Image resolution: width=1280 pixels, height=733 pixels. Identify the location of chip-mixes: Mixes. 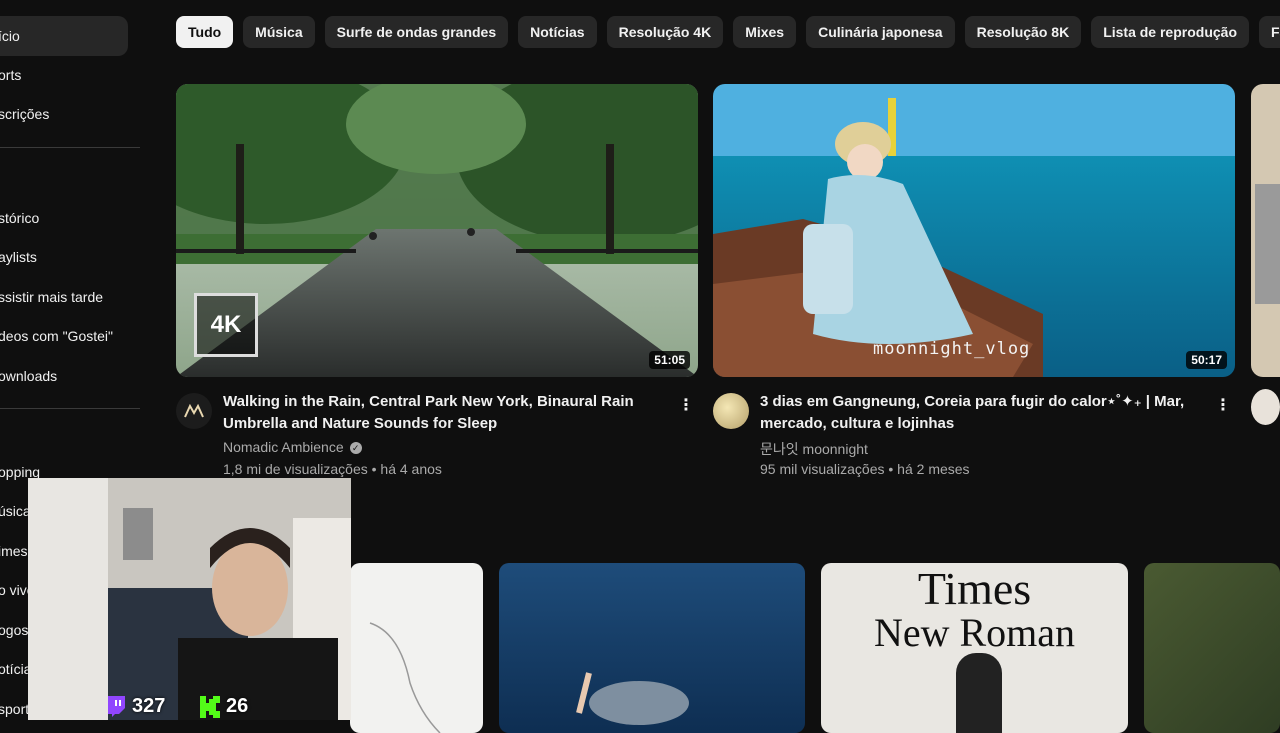
(765, 32).